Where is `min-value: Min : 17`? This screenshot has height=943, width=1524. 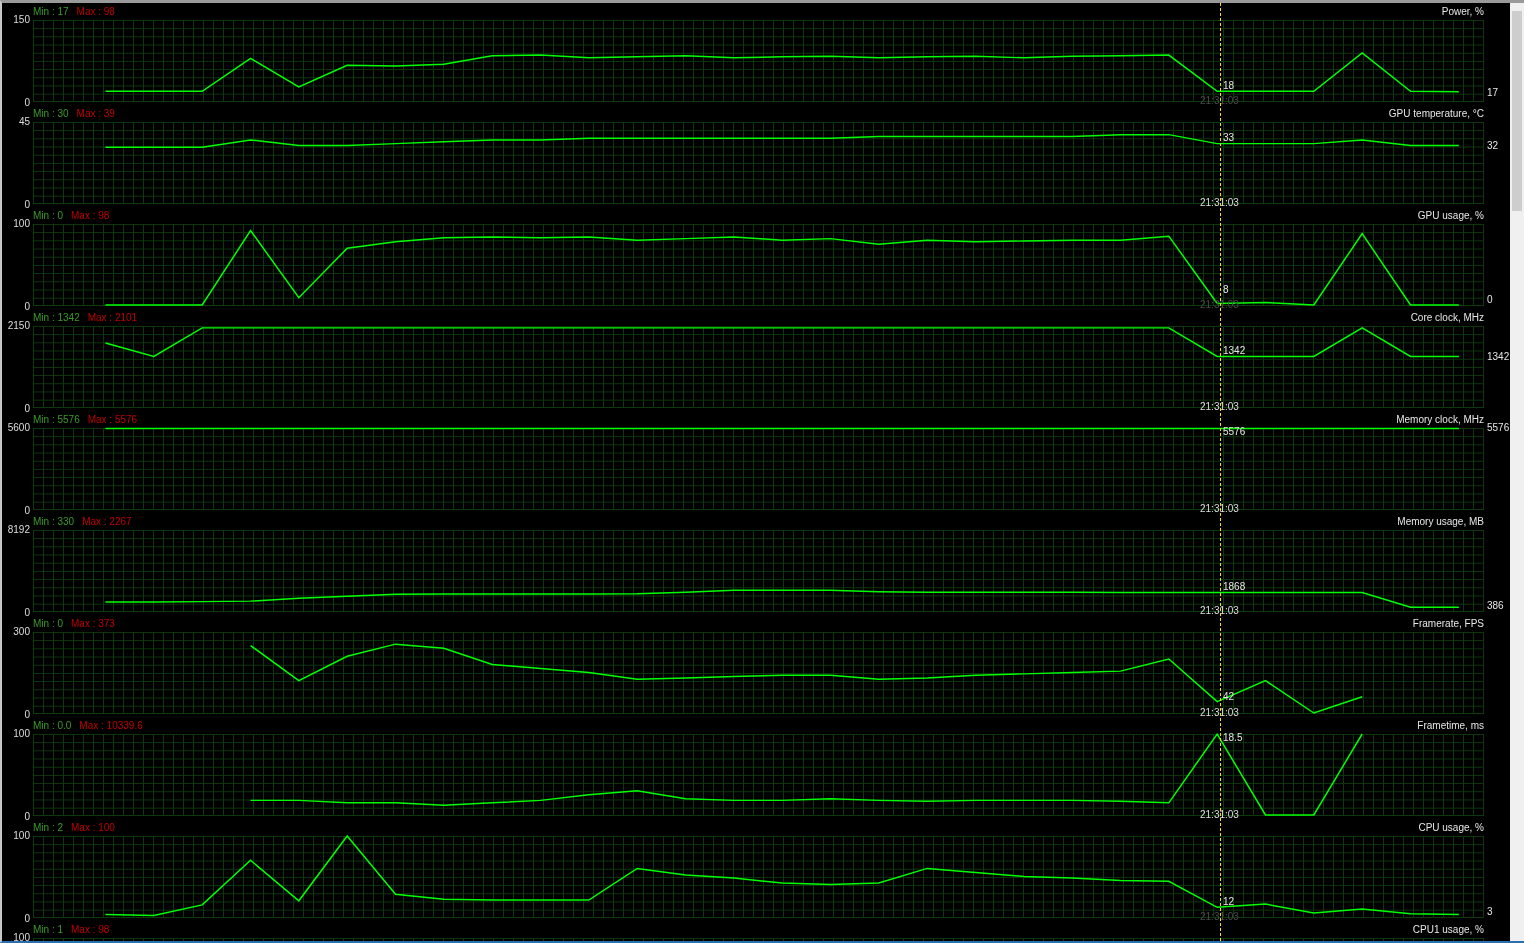
min-value: Min : 17 is located at coordinates (51, 11).